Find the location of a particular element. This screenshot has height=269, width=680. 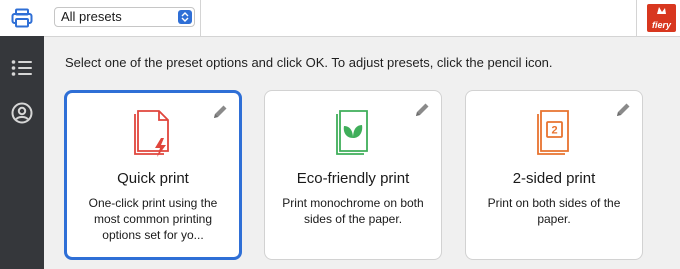

duplex-print-icon: 2 is located at coordinates (553, 132).